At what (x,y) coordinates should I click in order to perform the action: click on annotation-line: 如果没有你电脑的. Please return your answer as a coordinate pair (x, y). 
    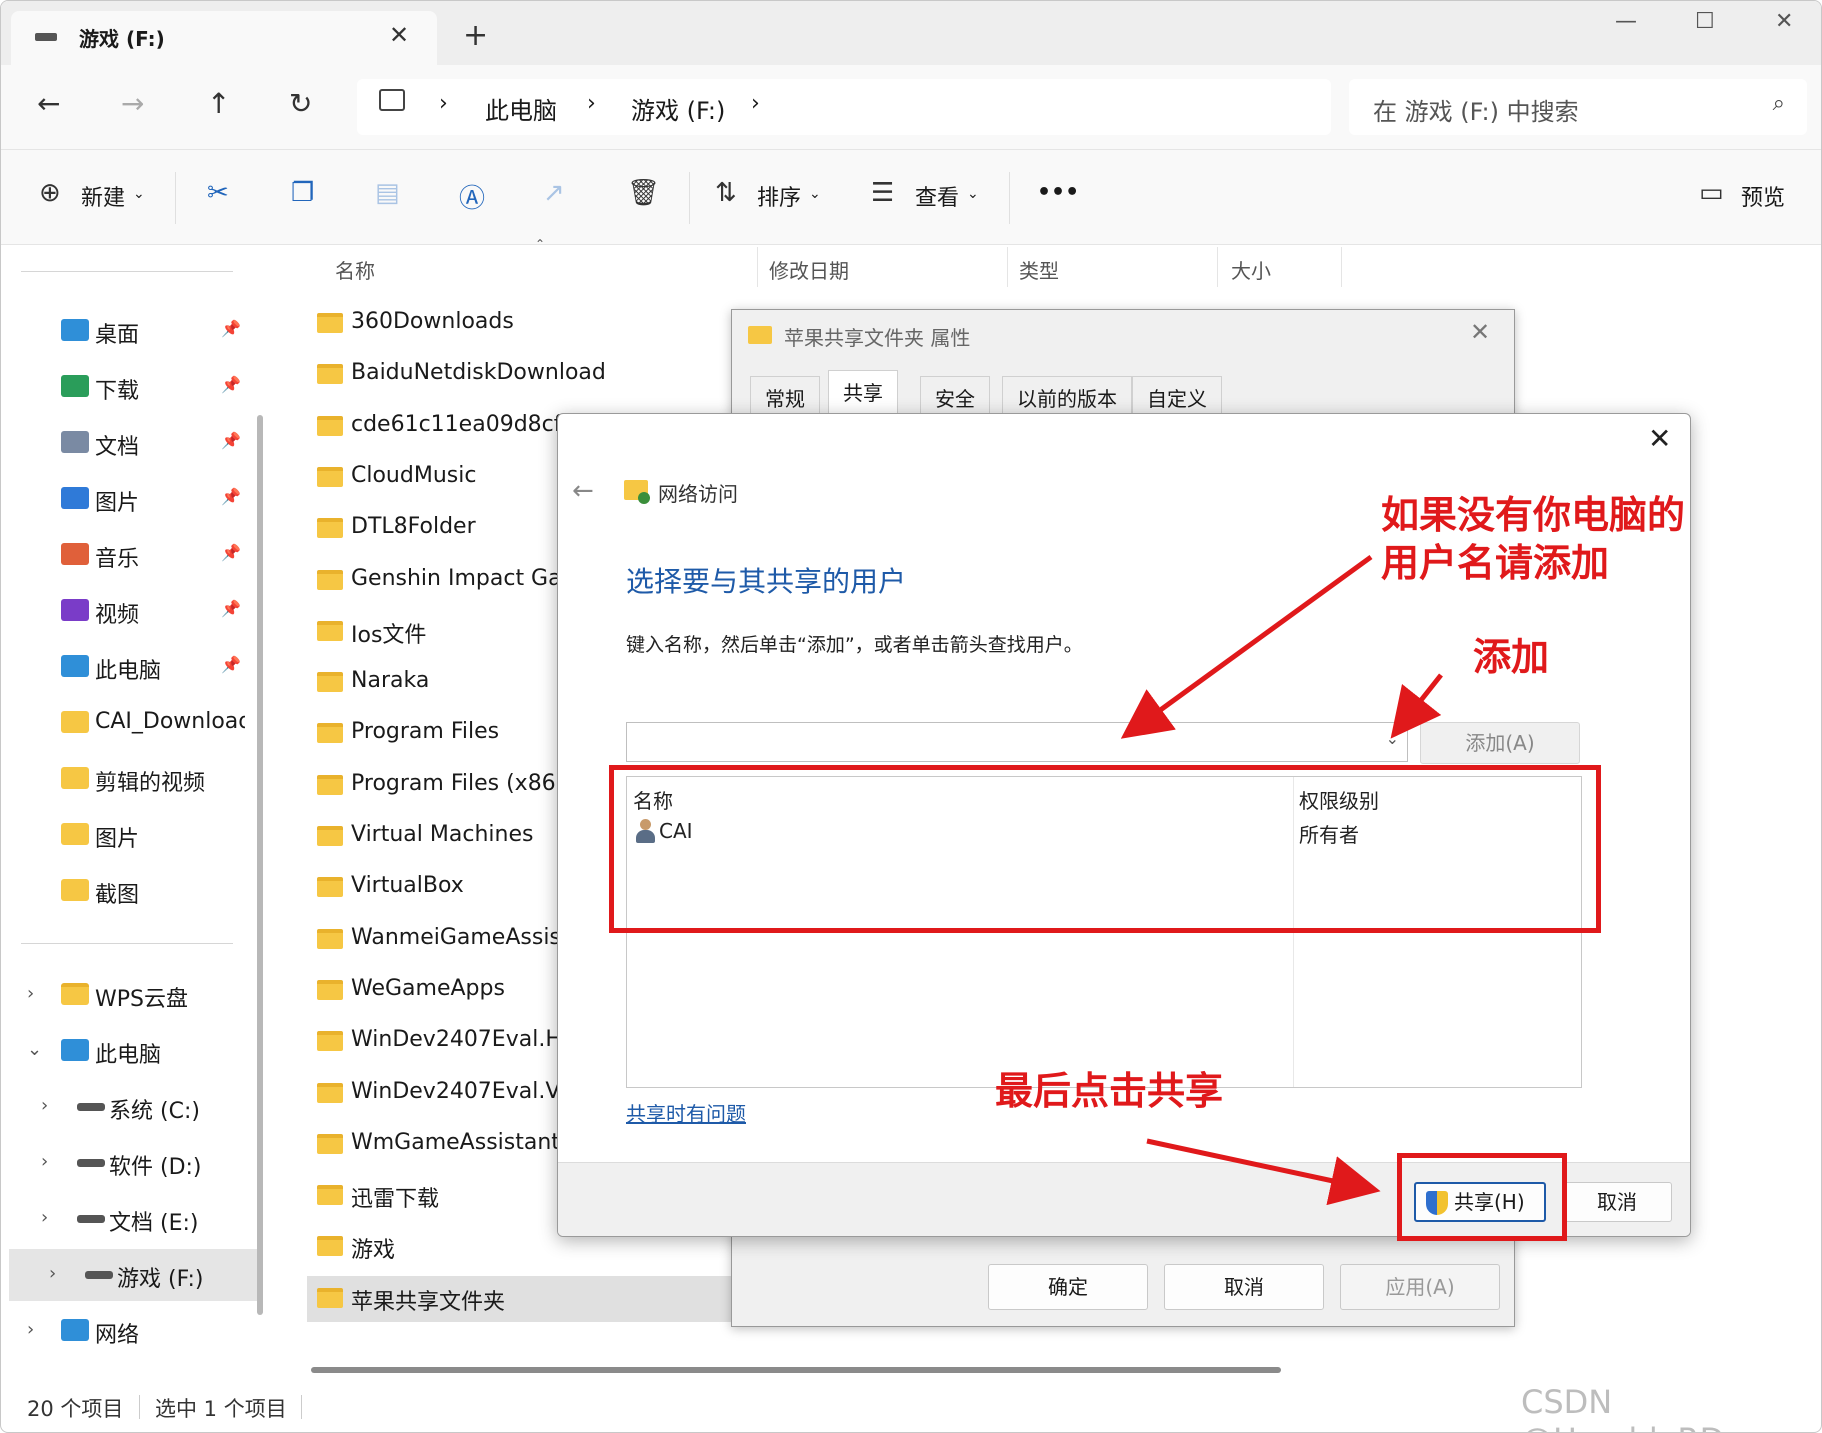
    Looking at the image, I should click on (1533, 515).